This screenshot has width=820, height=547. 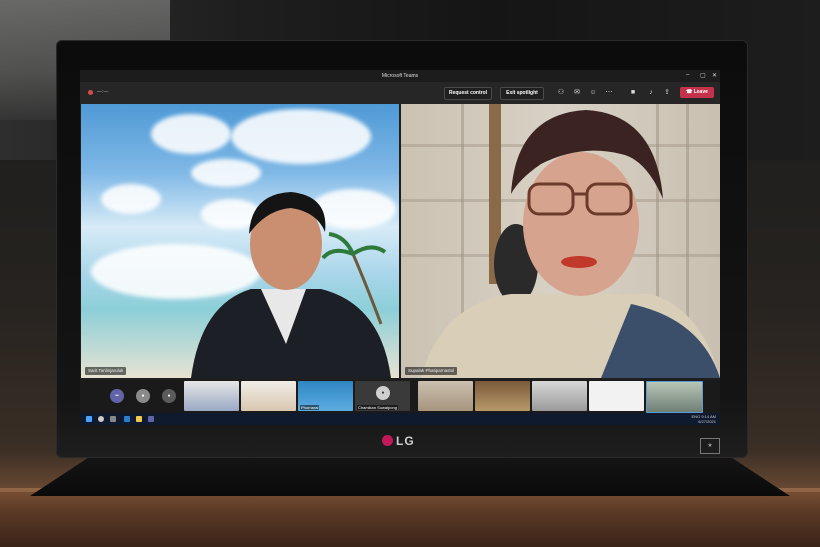 I want to click on thumbnail-label: Phornarai, so click(x=310, y=407).